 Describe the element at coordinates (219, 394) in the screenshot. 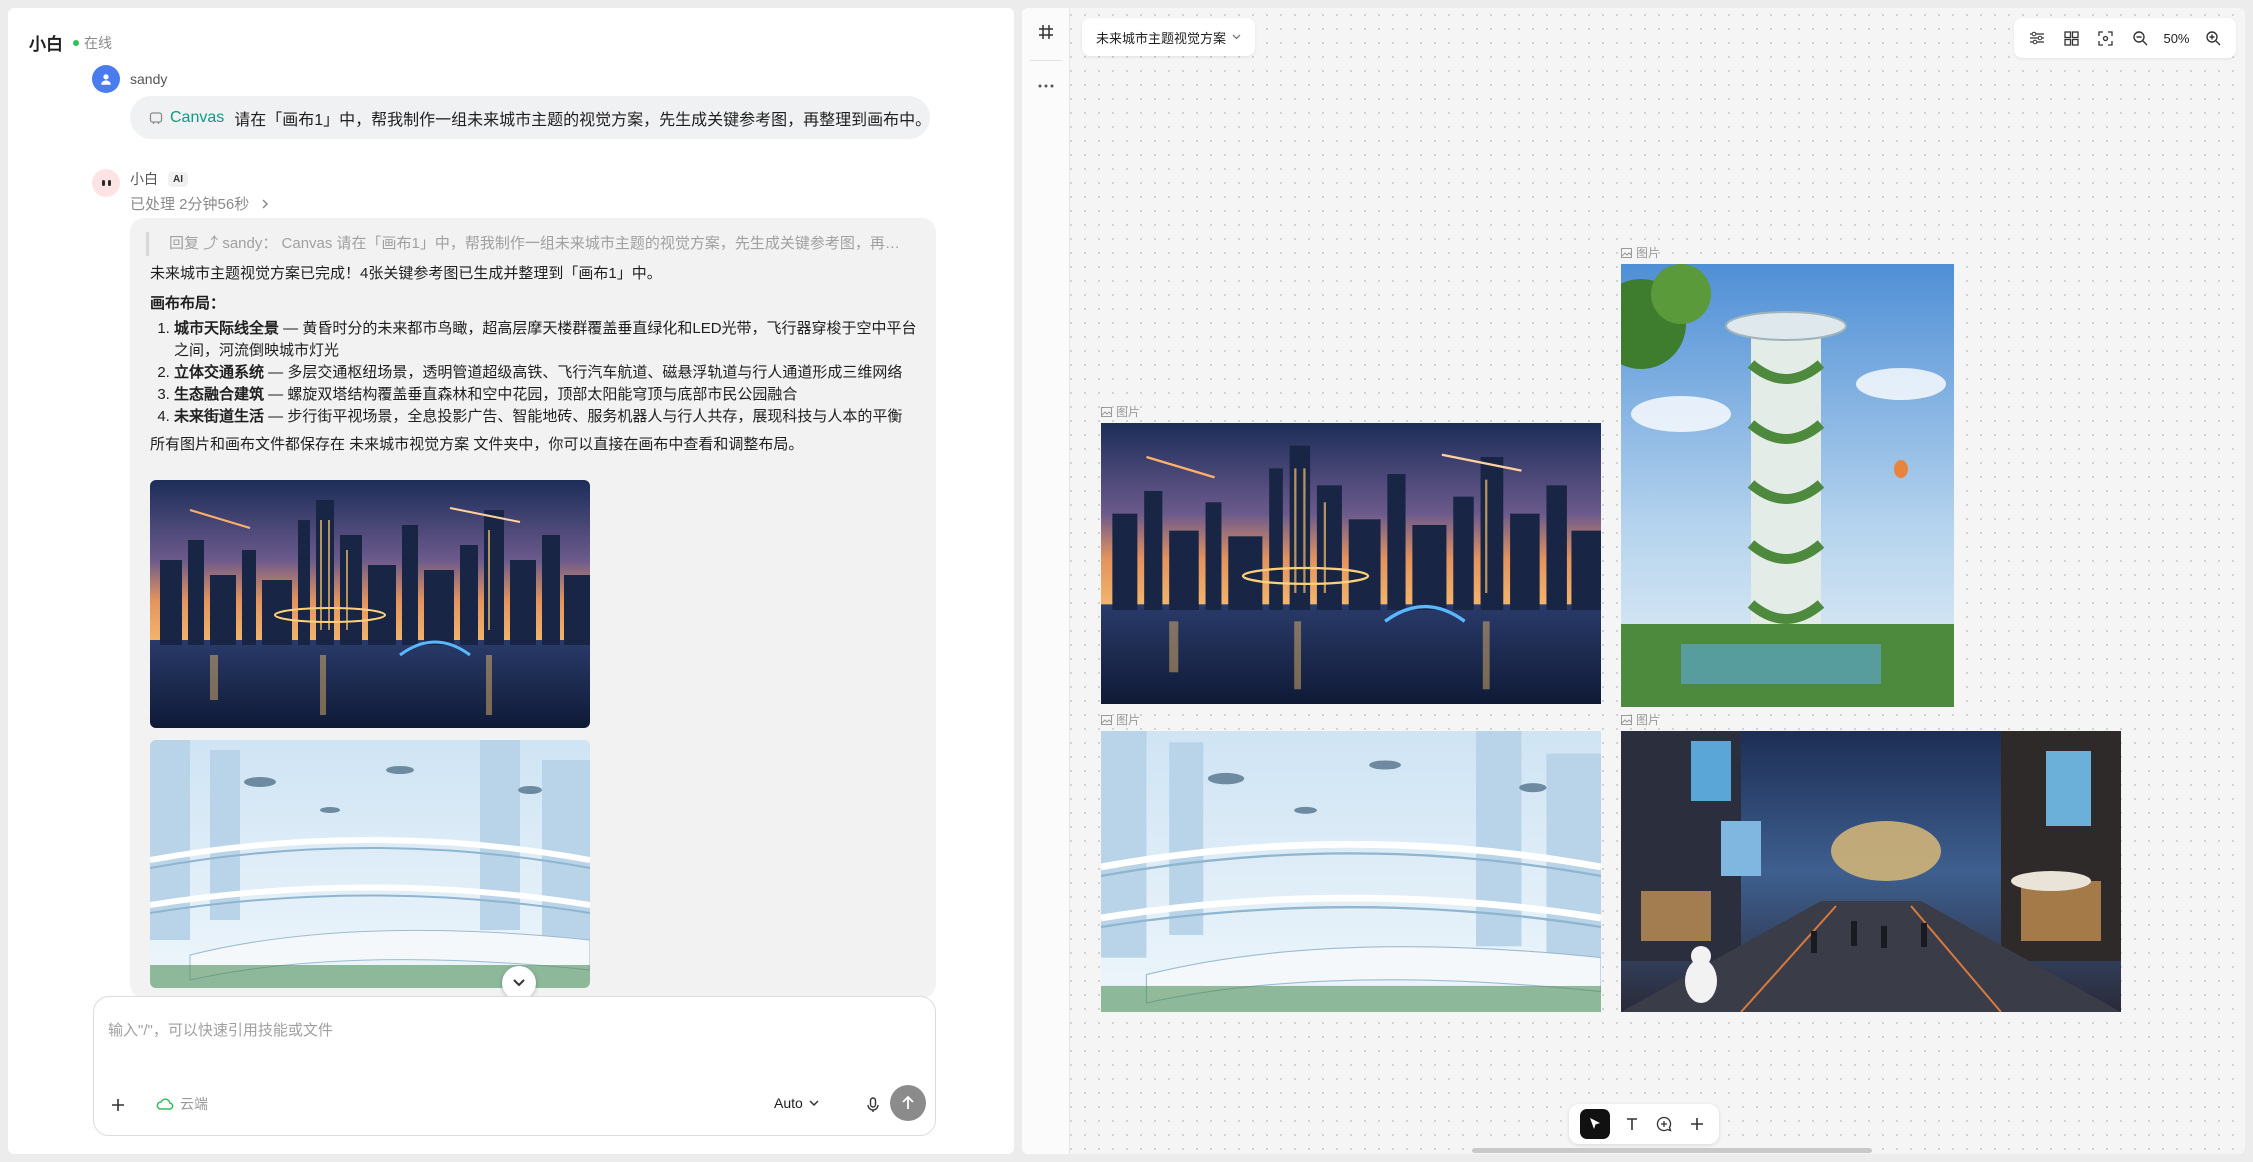

I see `list-item-title: 生态融合建筑` at that location.